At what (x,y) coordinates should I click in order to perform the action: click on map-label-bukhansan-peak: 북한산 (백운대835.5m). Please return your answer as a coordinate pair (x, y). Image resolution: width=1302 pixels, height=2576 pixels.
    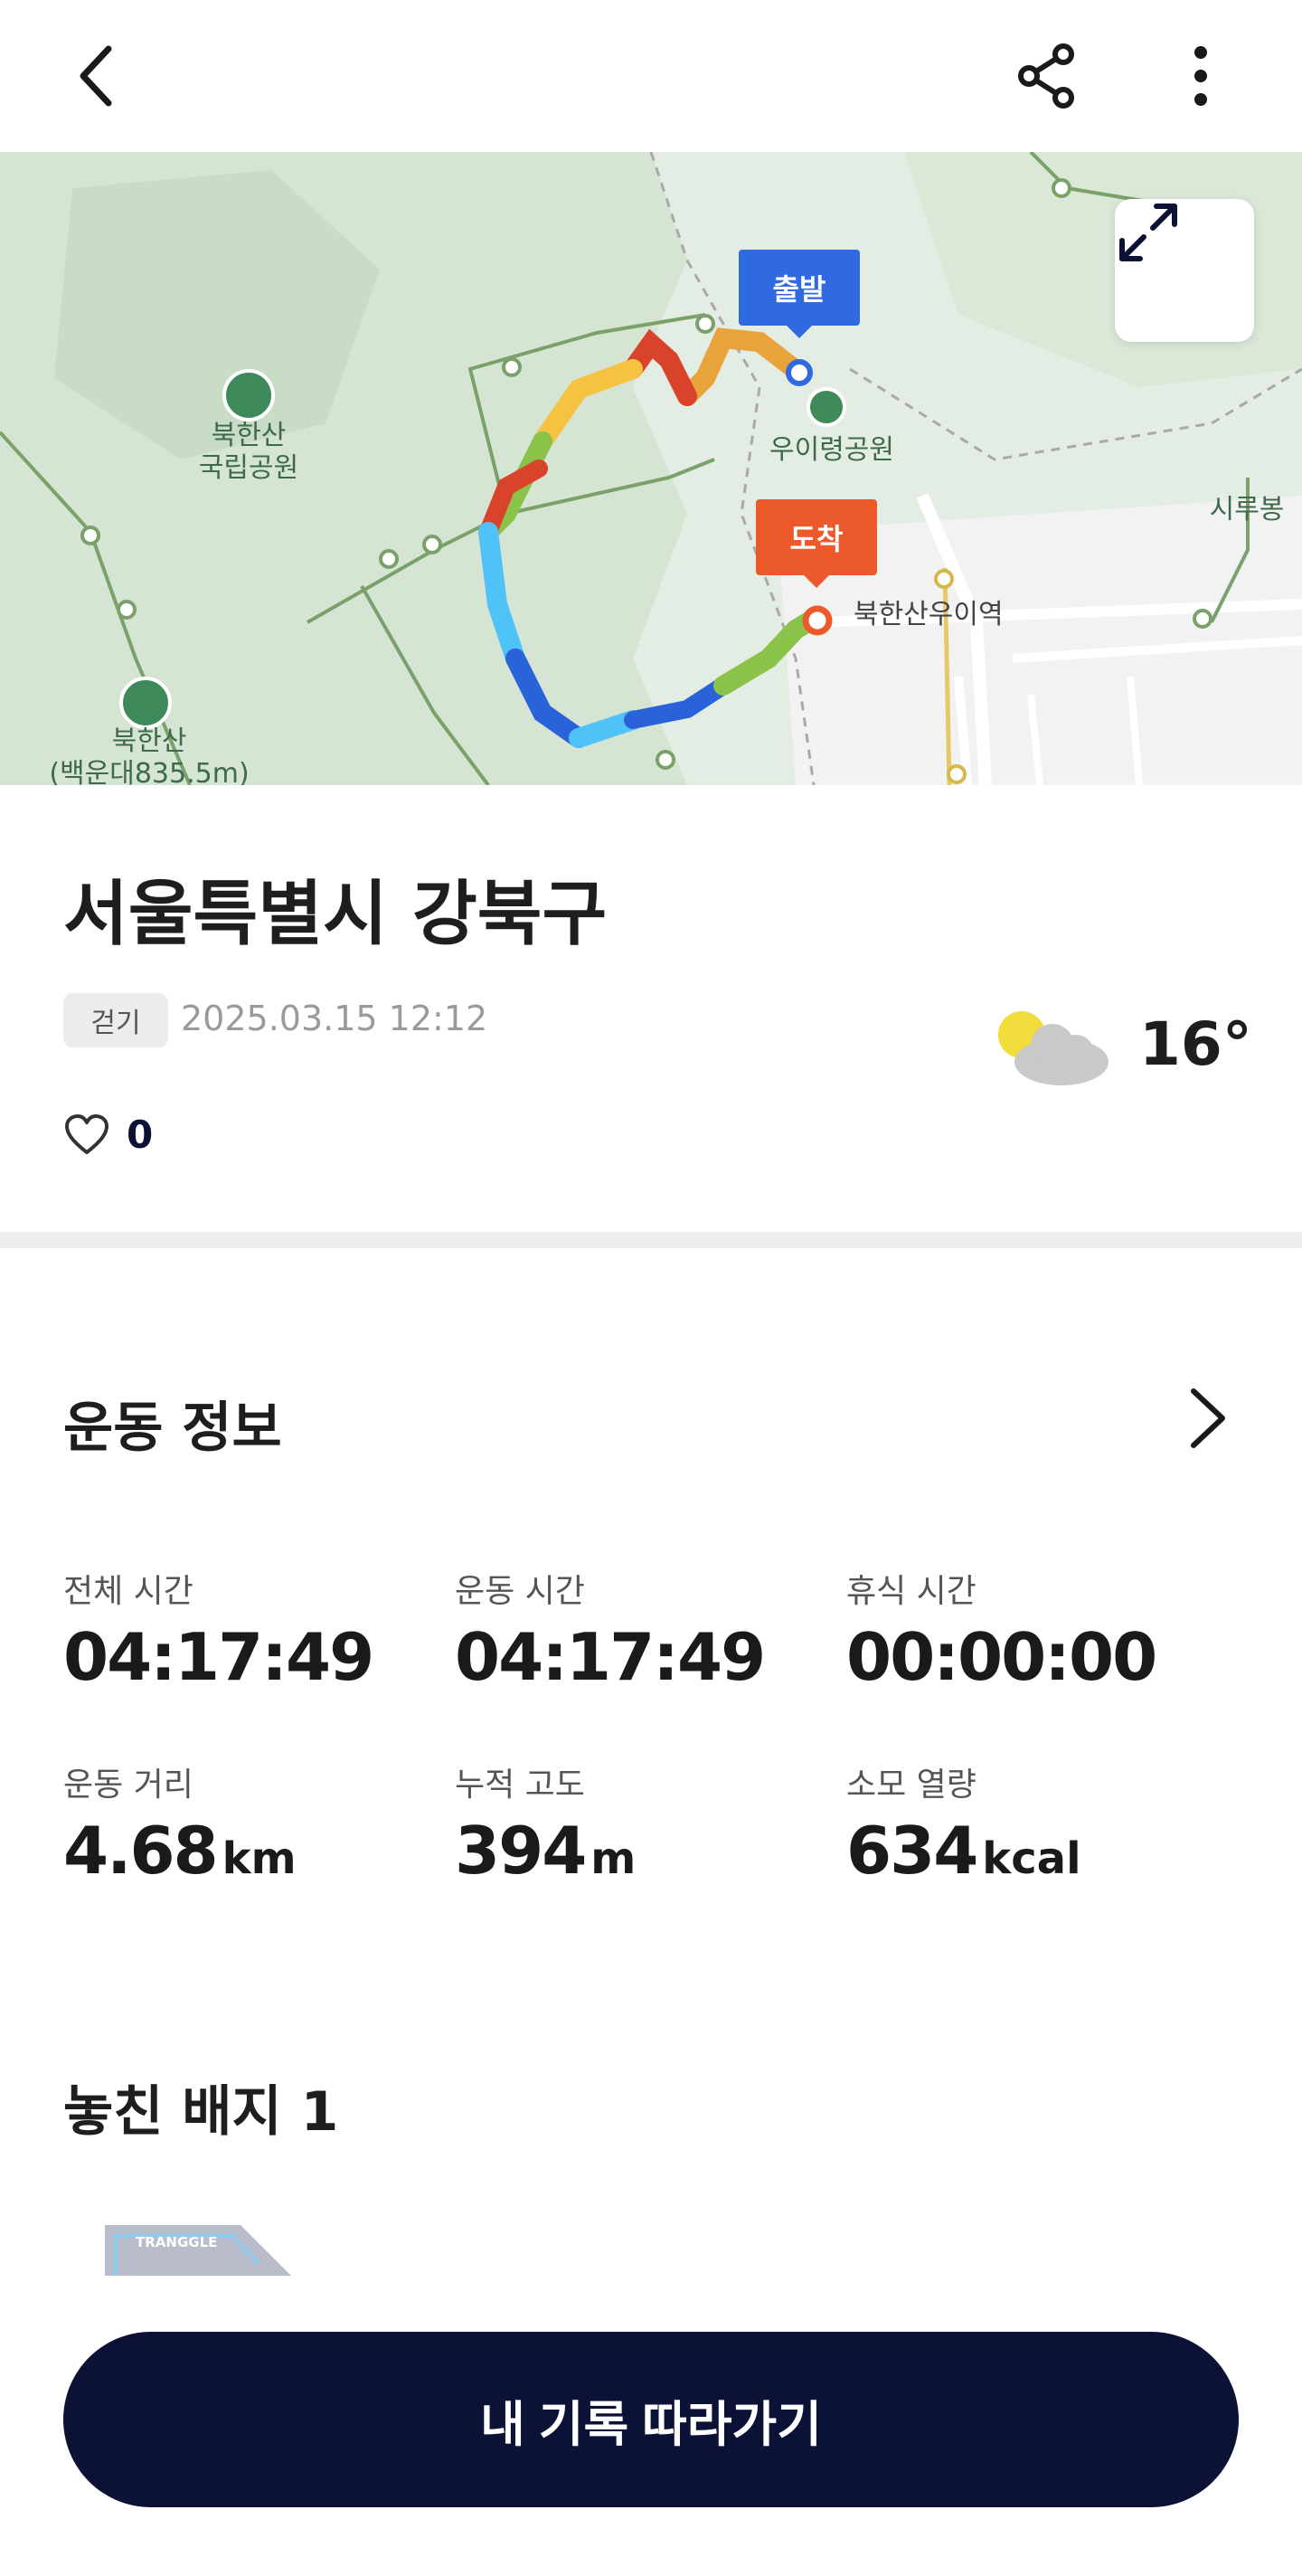
    Looking at the image, I should click on (150, 755).